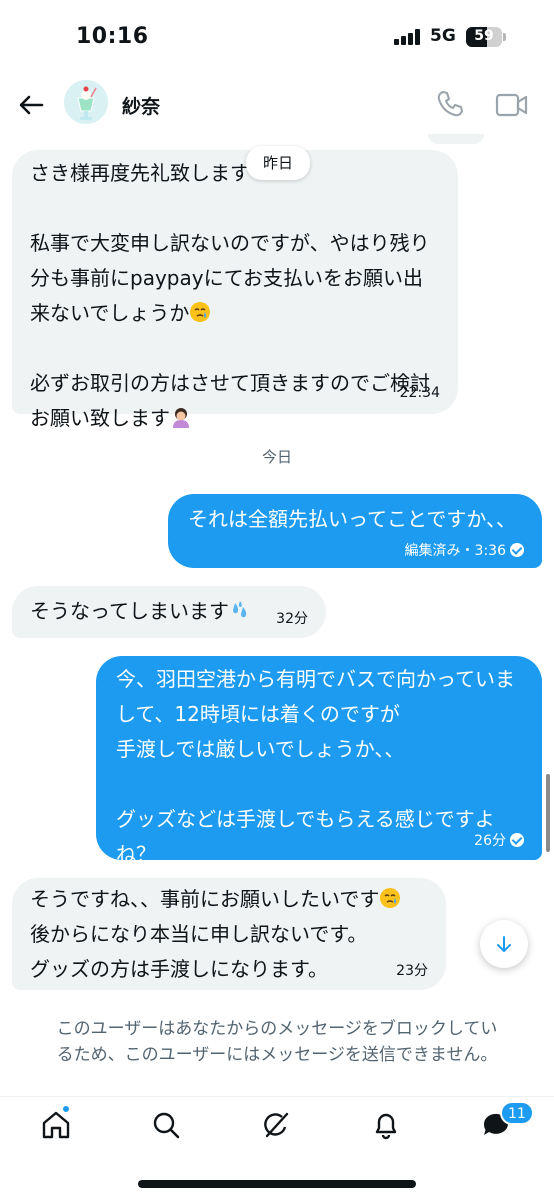  Describe the element at coordinates (181, 418) in the screenshot. I see `person-bowing-emoji-icon` at that location.